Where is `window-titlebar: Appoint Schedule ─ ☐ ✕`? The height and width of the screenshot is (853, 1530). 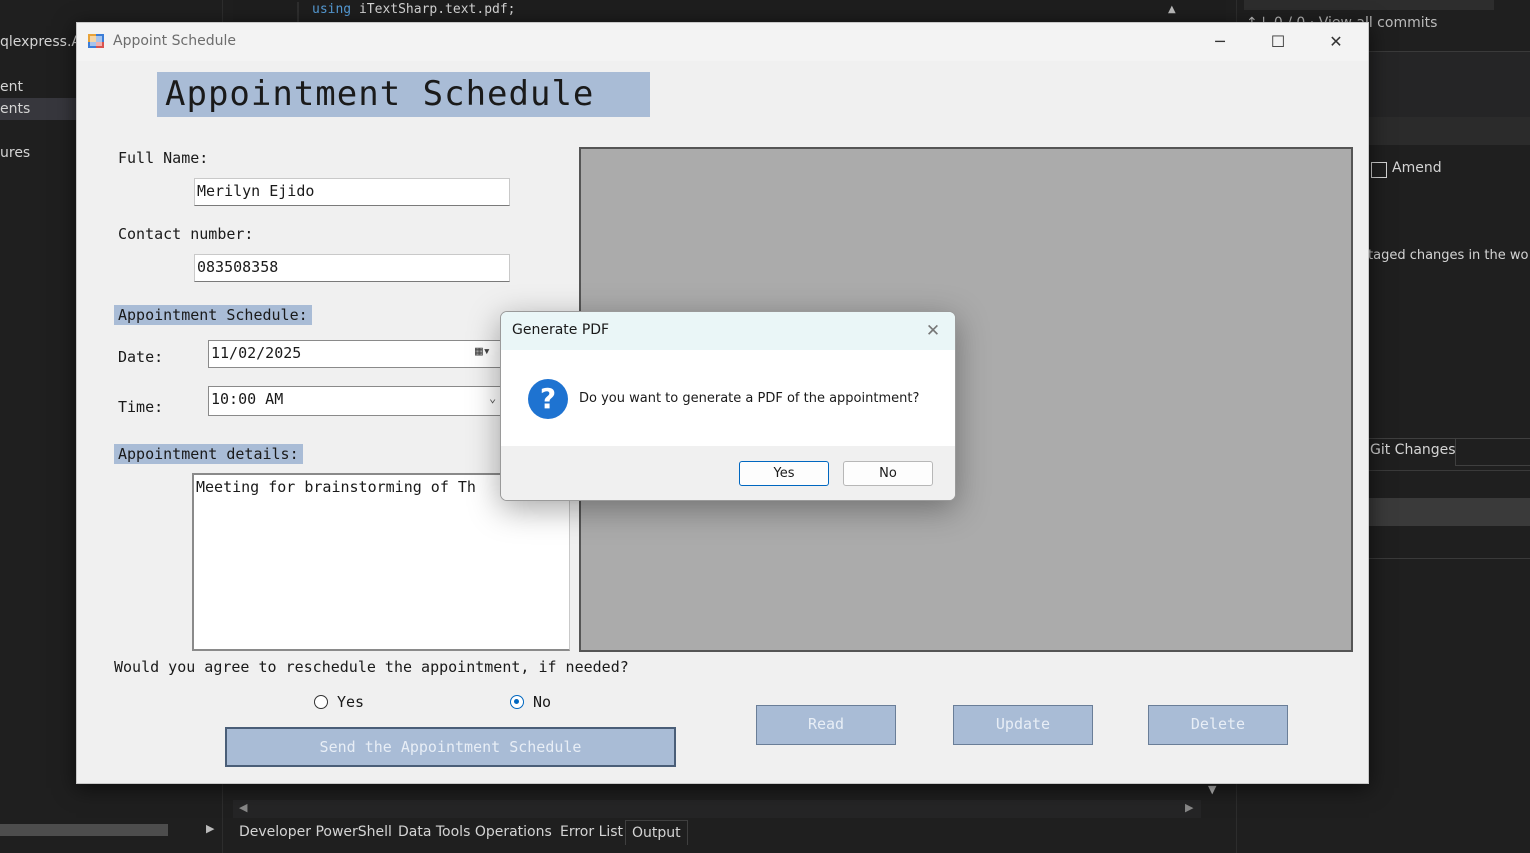
window-titlebar: Appoint Schedule ─ ☐ ✕ is located at coordinates (722, 42).